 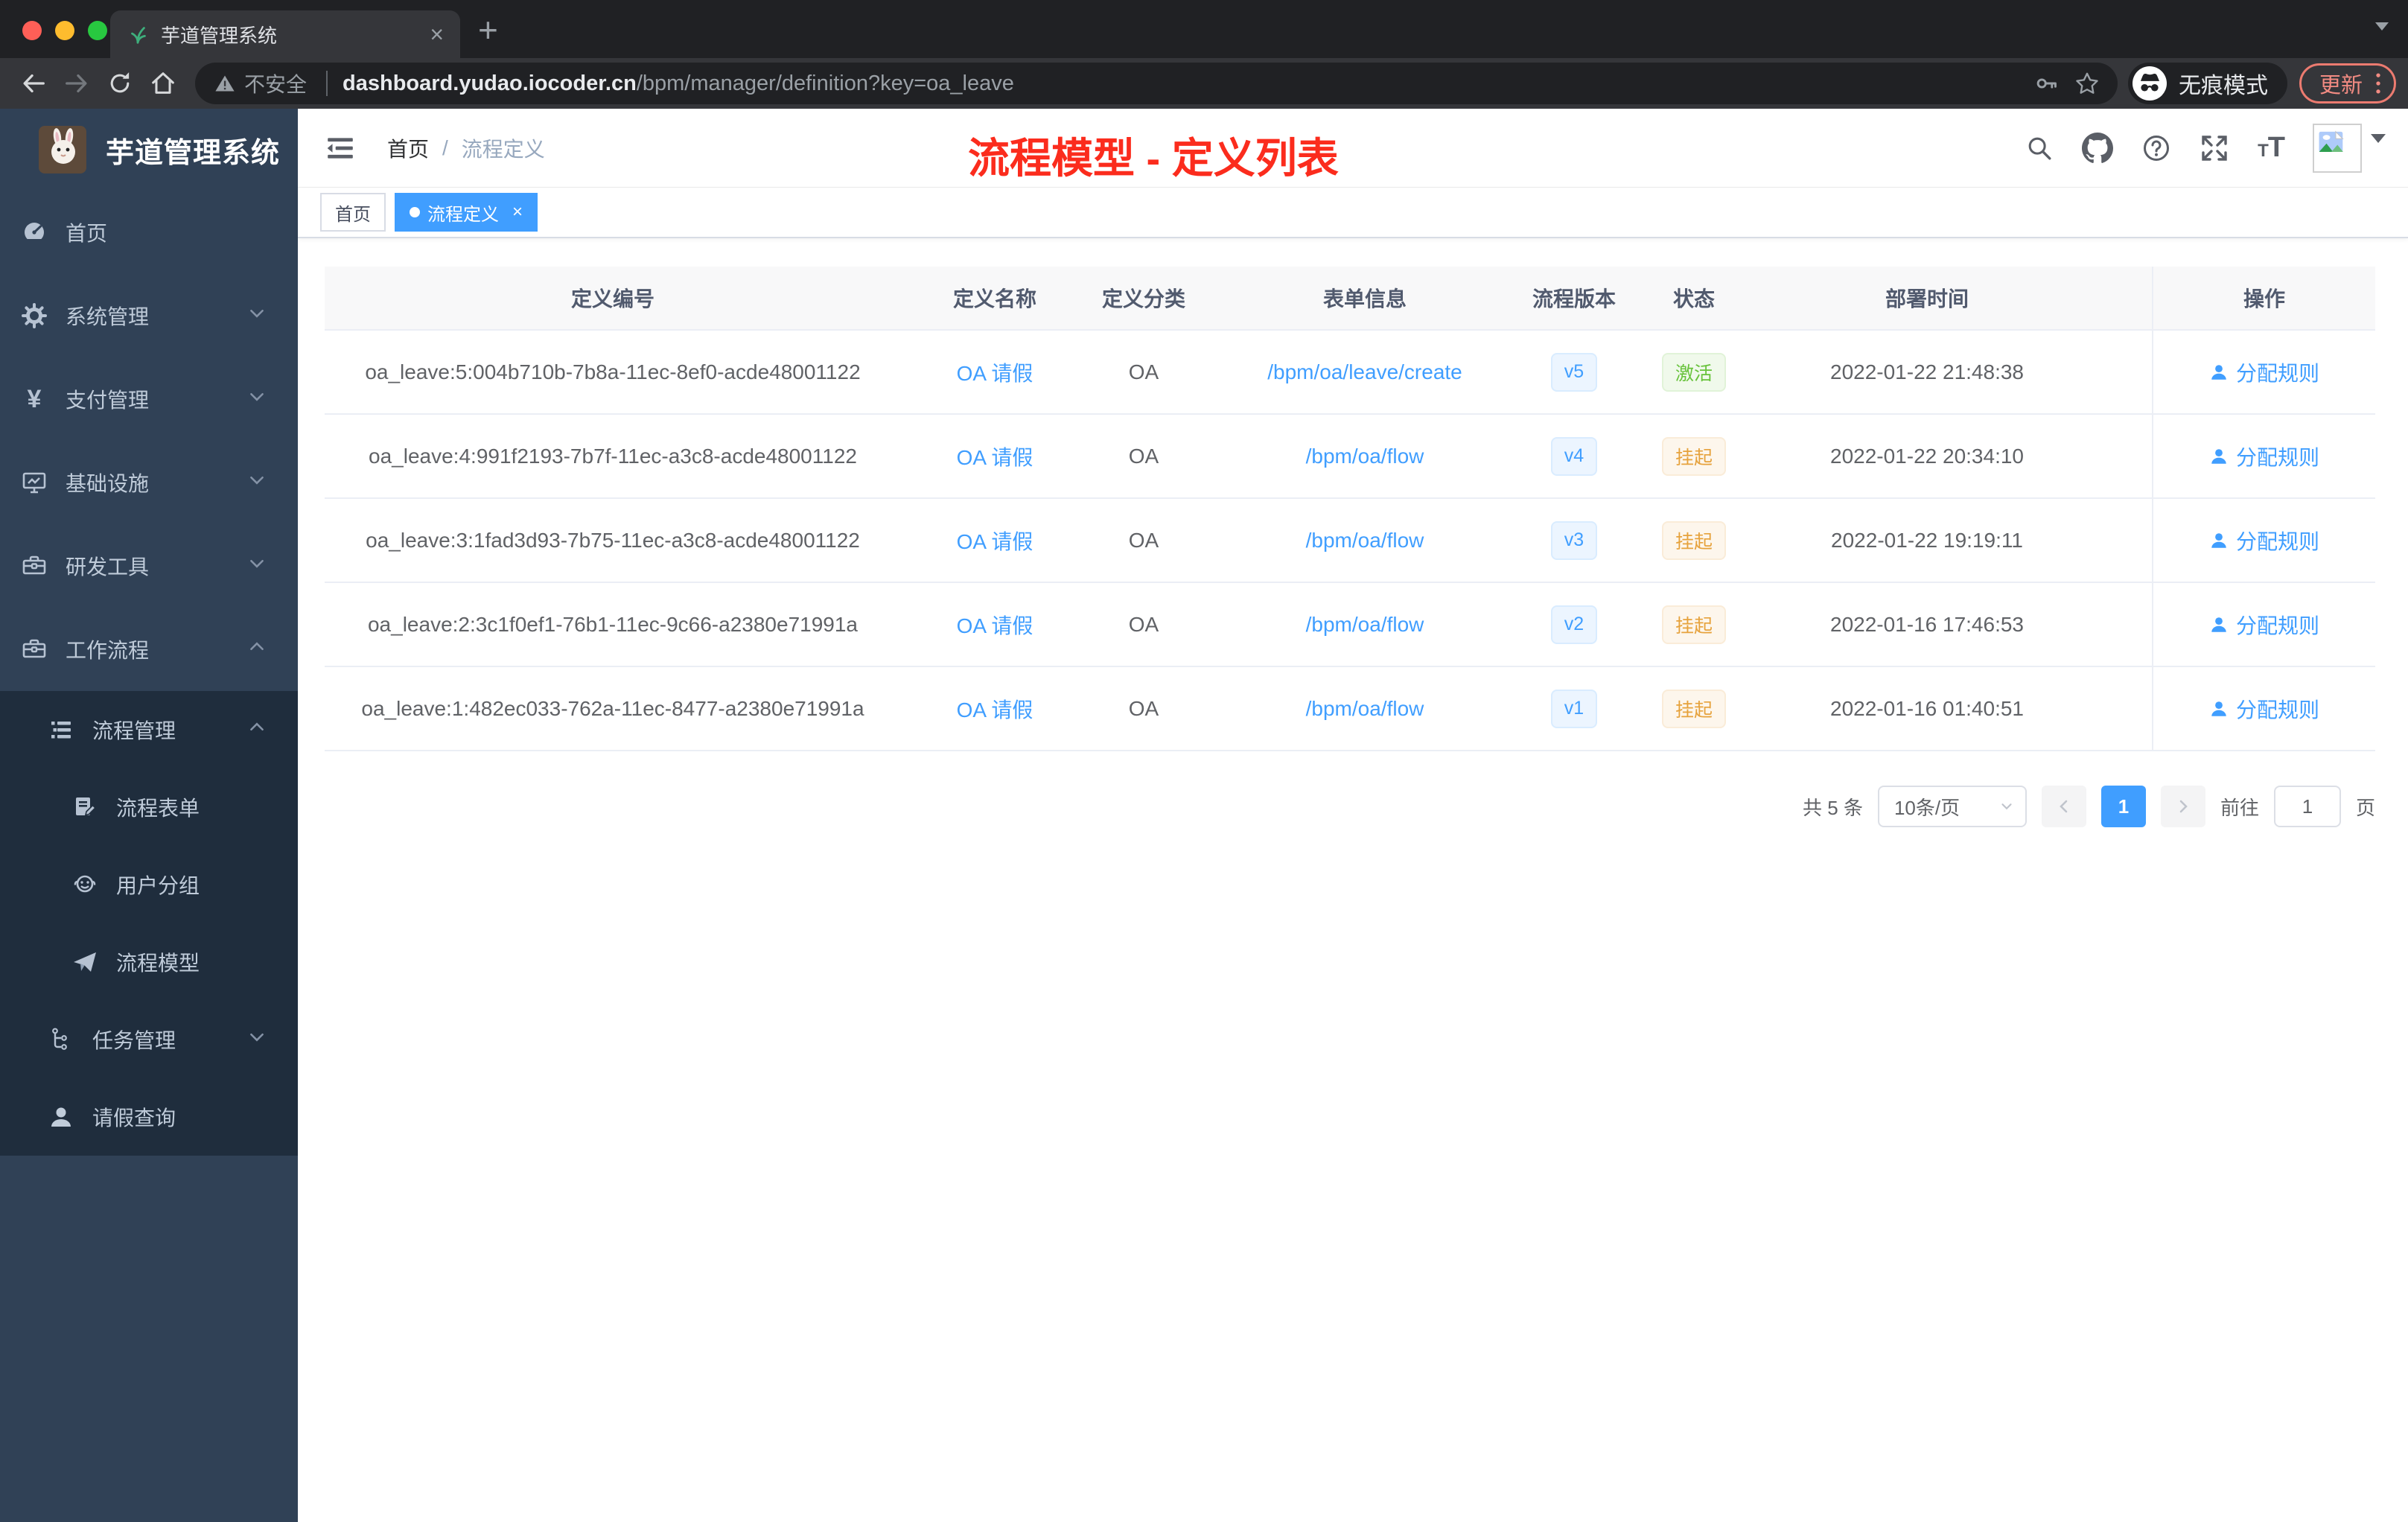 What do you see at coordinates (149, 482) in the screenshot?
I see `sidebar-item-infrastructure: 基础设施` at bounding box center [149, 482].